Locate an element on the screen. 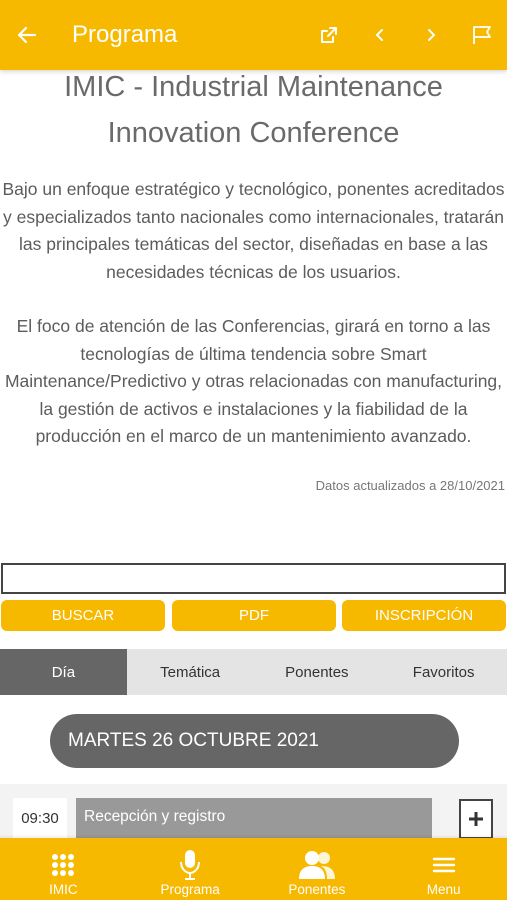 This screenshot has width=507, height=900. app-bar: Programa is located at coordinates (253, 35).